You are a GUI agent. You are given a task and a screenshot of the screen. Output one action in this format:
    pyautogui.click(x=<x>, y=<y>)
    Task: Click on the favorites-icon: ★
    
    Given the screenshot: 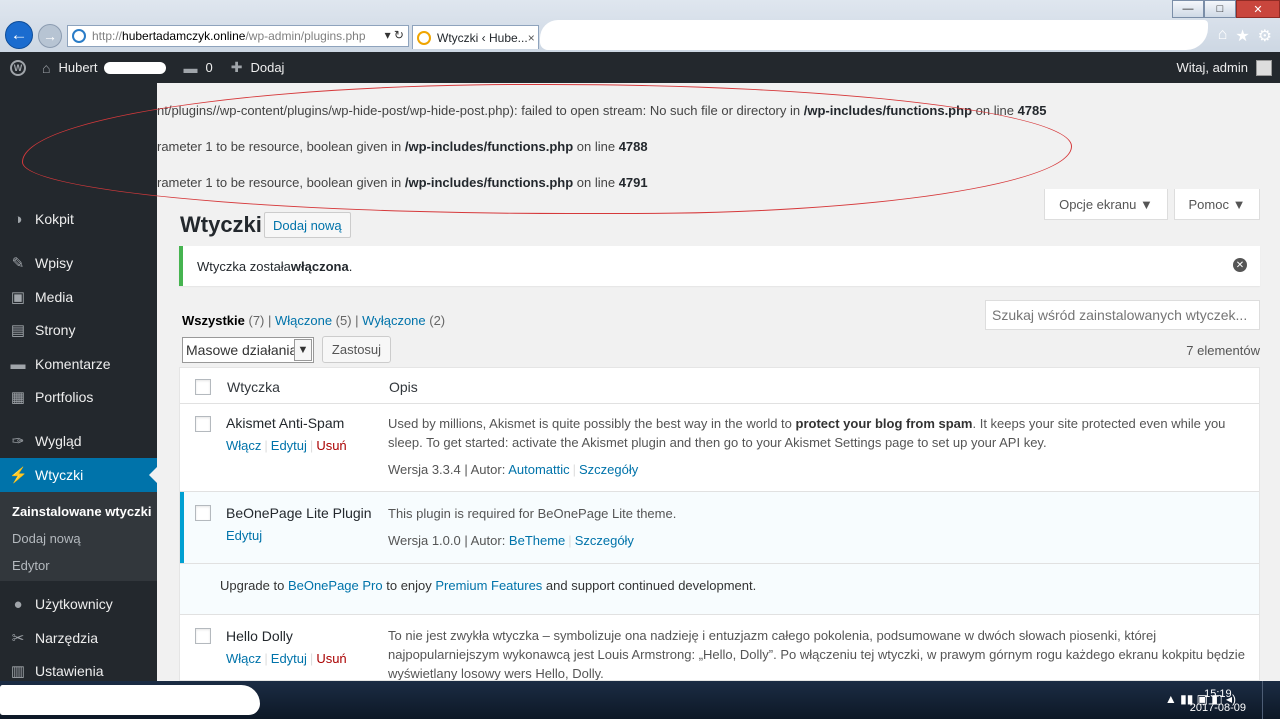 What is the action you would take?
    pyautogui.click(x=1242, y=36)
    